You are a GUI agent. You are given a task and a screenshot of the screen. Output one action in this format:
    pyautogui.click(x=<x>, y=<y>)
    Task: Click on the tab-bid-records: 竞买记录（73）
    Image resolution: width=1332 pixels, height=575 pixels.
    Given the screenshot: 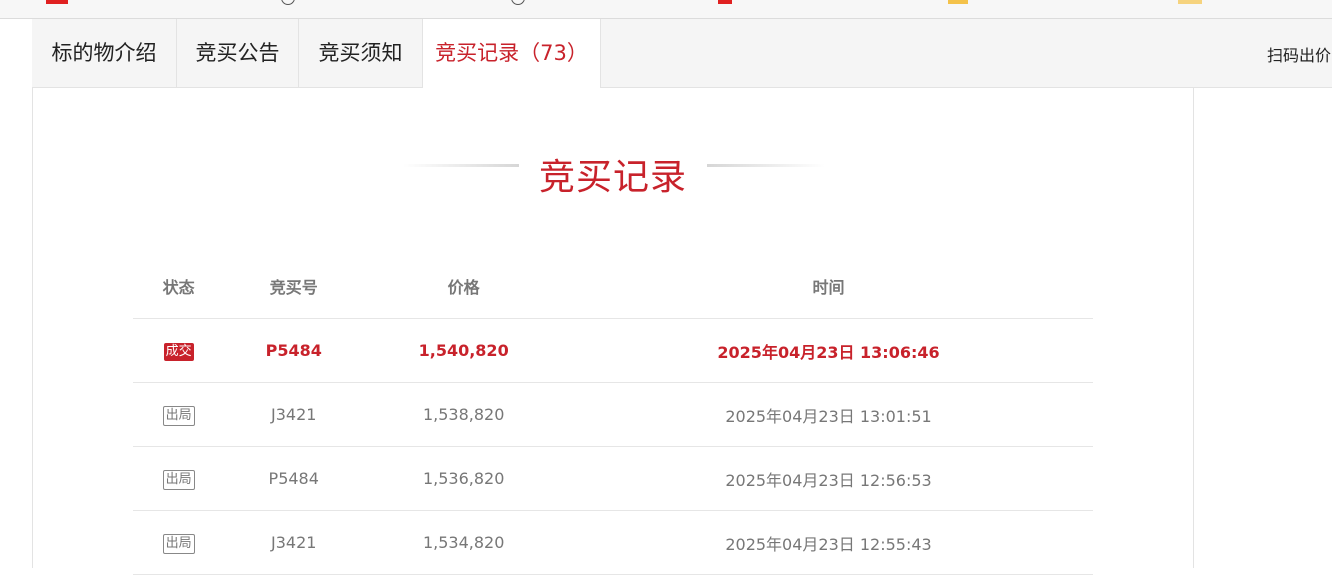 What is the action you would take?
    pyautogui.click(x=512, y=53)
    